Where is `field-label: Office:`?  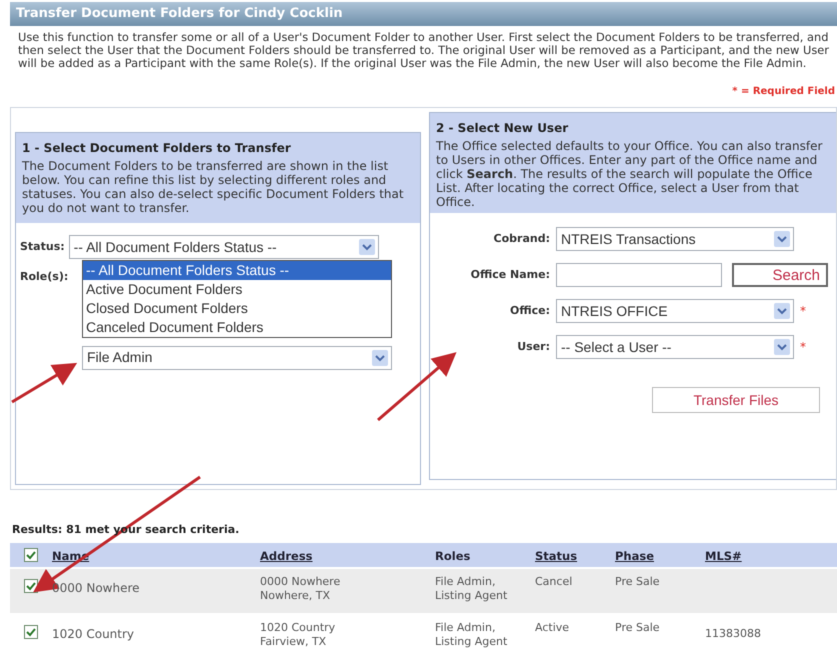
field-label: Office: is located at coordinates (529, 310).